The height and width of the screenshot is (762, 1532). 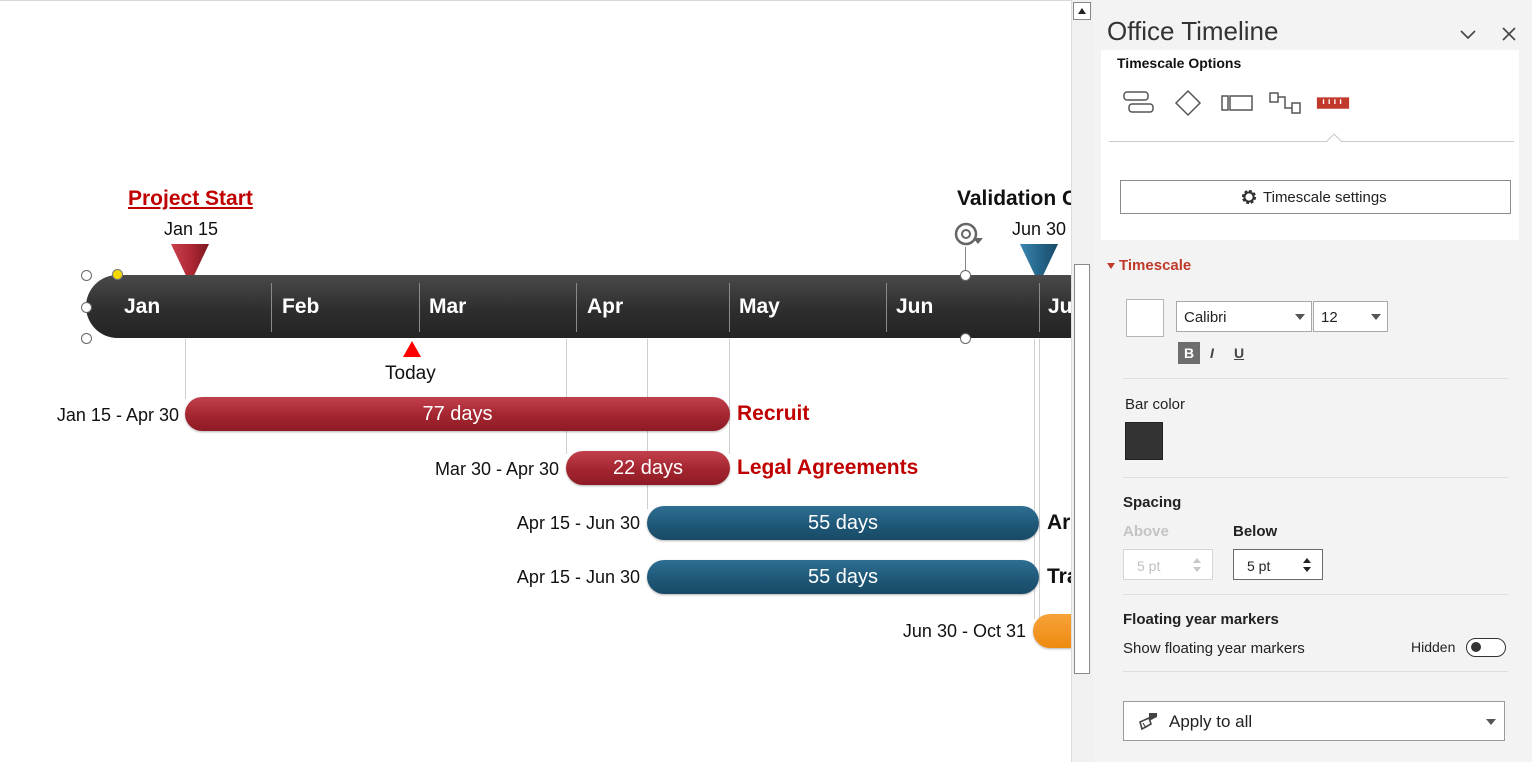 I want to click on task-title: Tra, so click(x=1059, y=577).